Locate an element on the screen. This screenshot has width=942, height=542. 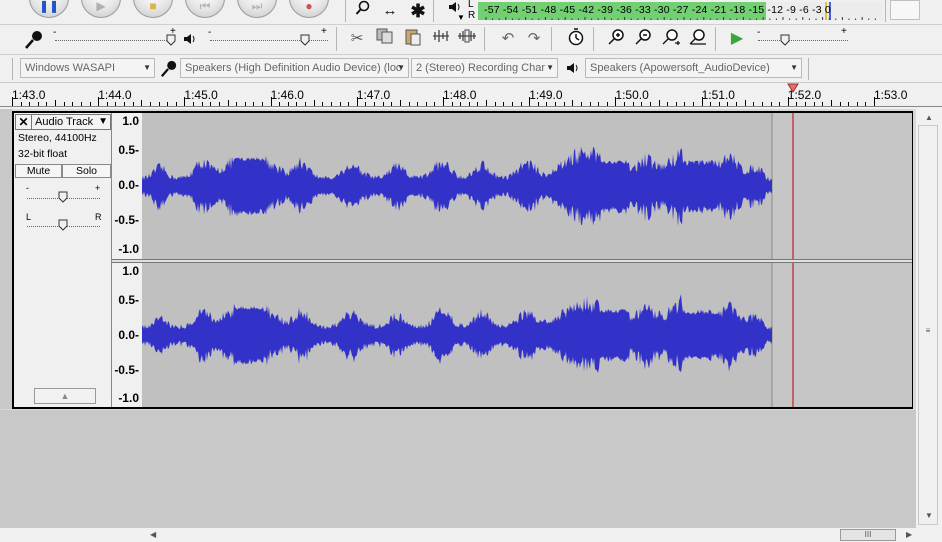
pan-slider-thumb is located at coordinates (63, 225).